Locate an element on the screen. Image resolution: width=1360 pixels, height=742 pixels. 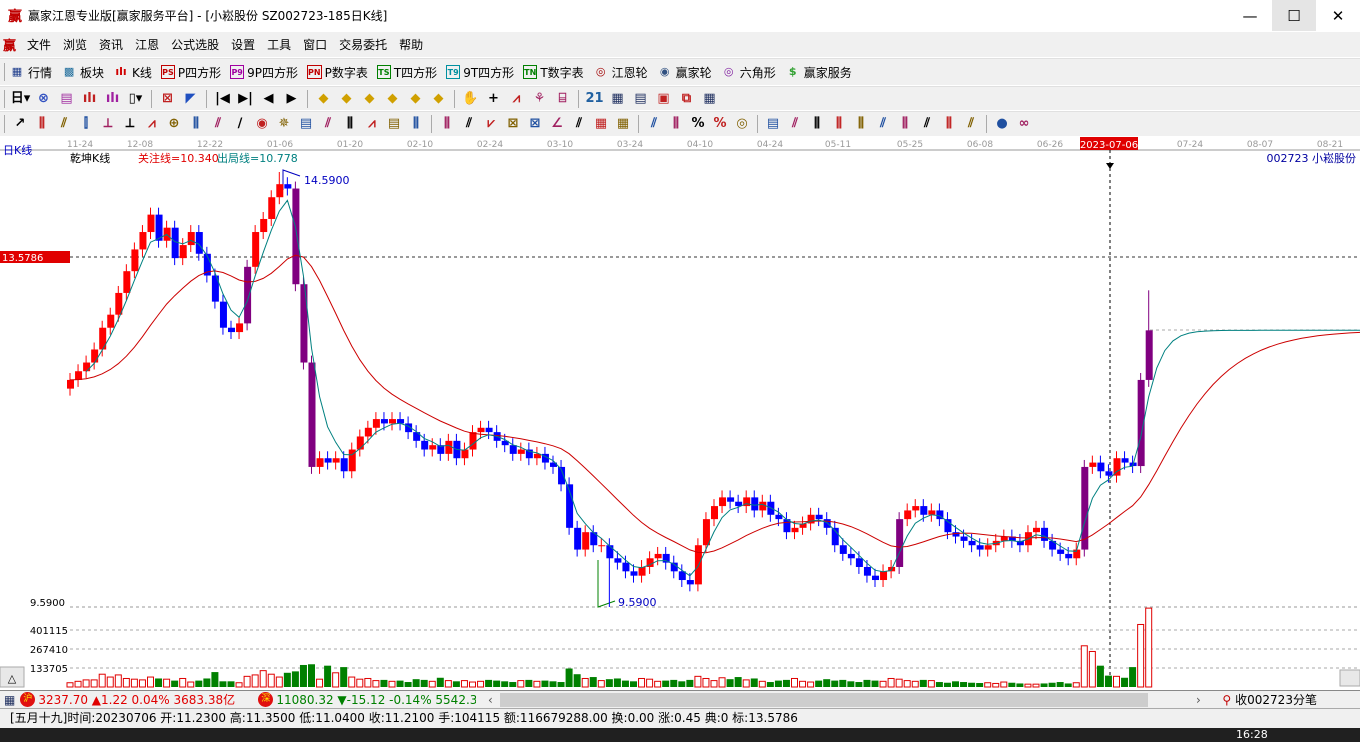
scroll-left-icon: ‹ is located at coordinates (490, 700).